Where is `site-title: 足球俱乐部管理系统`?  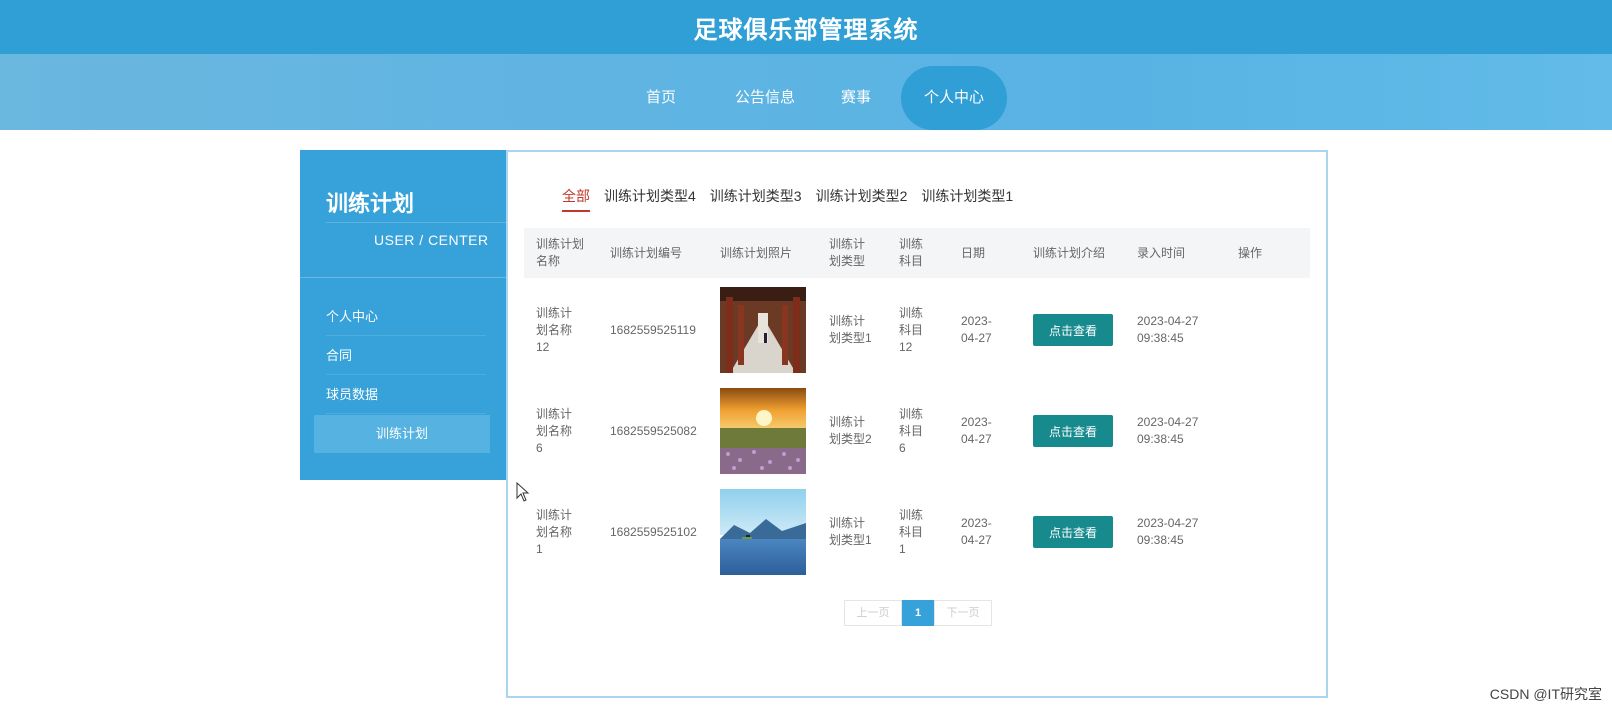
site-title: 足球俱乐部管理系统 is located at coordinates (806, 30).